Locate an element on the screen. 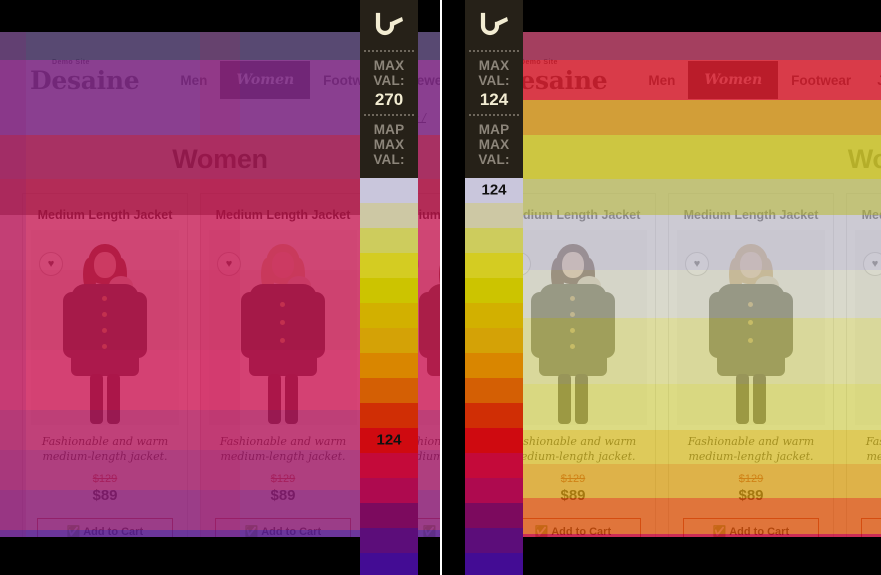  heatmap-scale-right: MAX VAL: 124 MAP MAX VAL: 124 is located at coordinates (494, 287).